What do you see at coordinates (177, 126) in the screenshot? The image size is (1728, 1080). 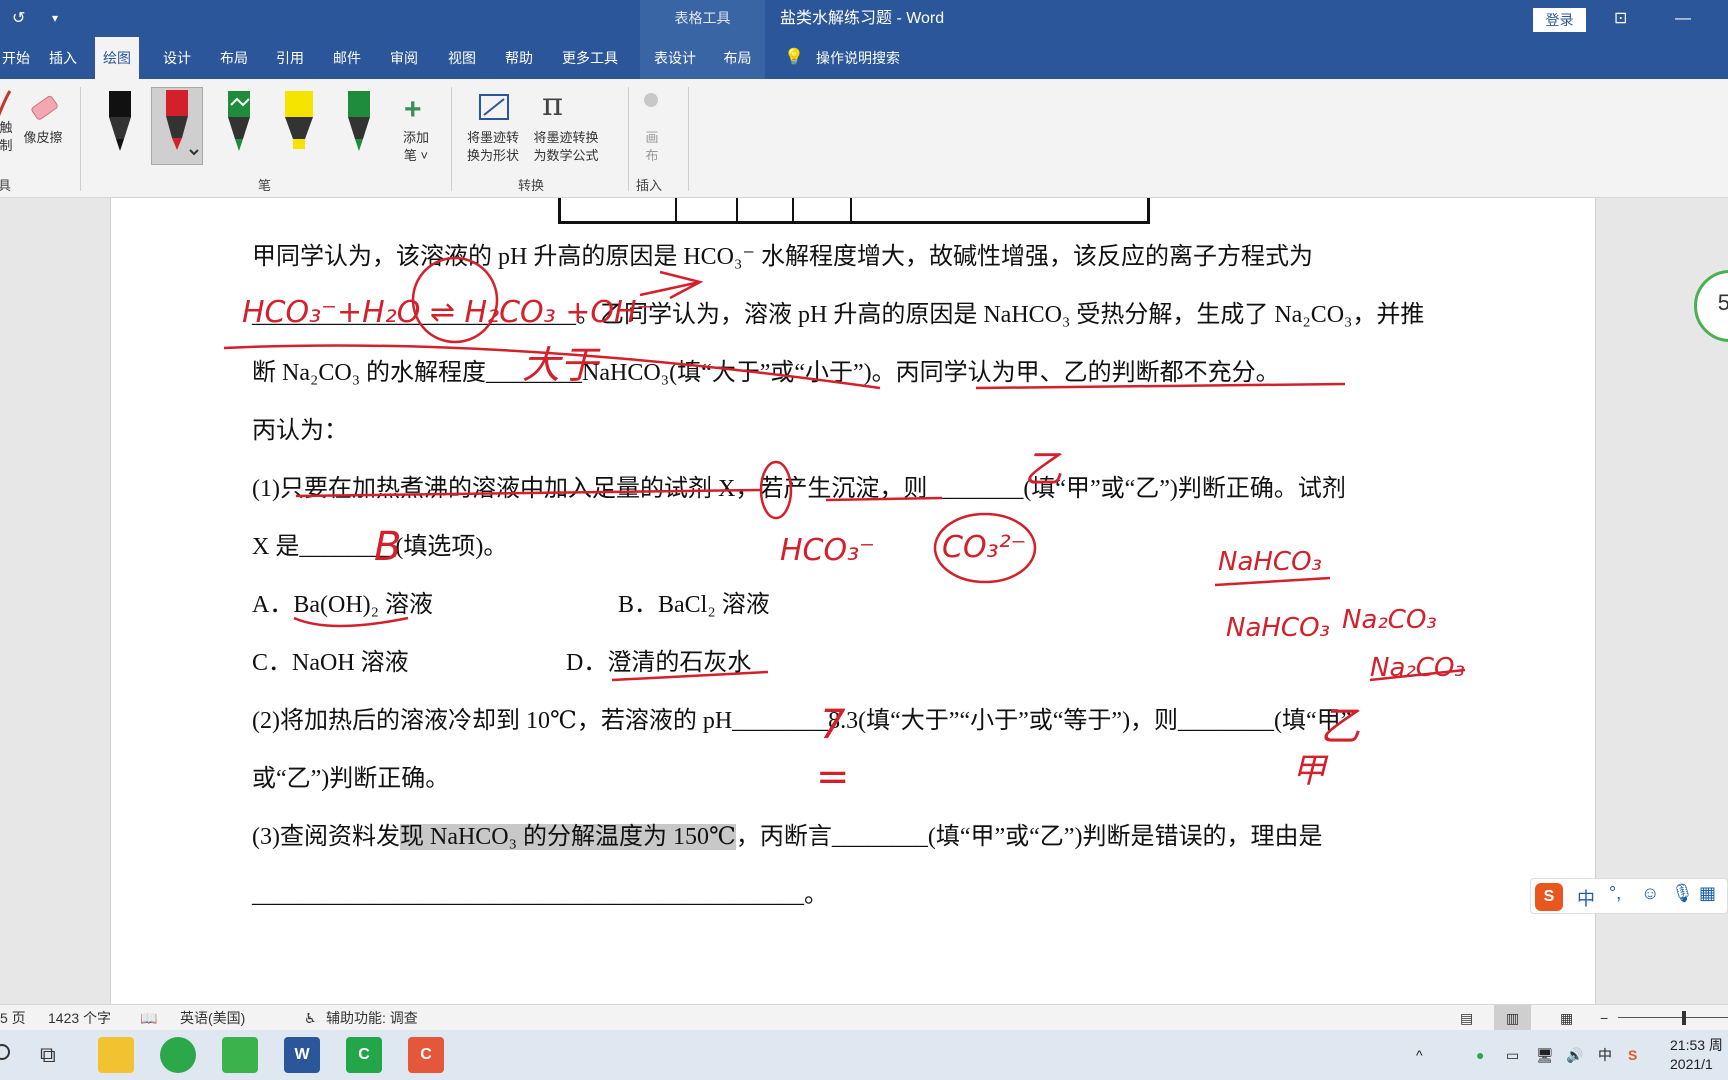 I see `pen-red-selected` at bounding box center [177, 126].